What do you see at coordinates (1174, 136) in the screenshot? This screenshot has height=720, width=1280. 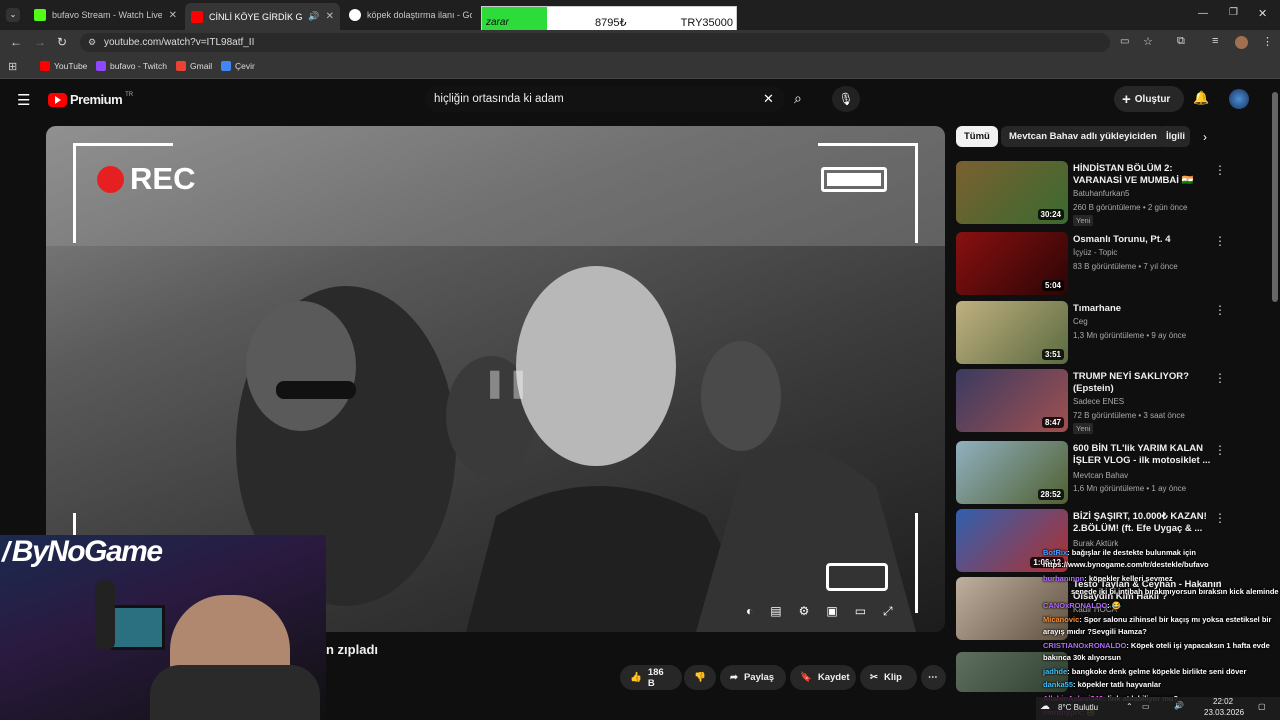 I see `chip-related: İlgili` at bounding box center [1174, 136].